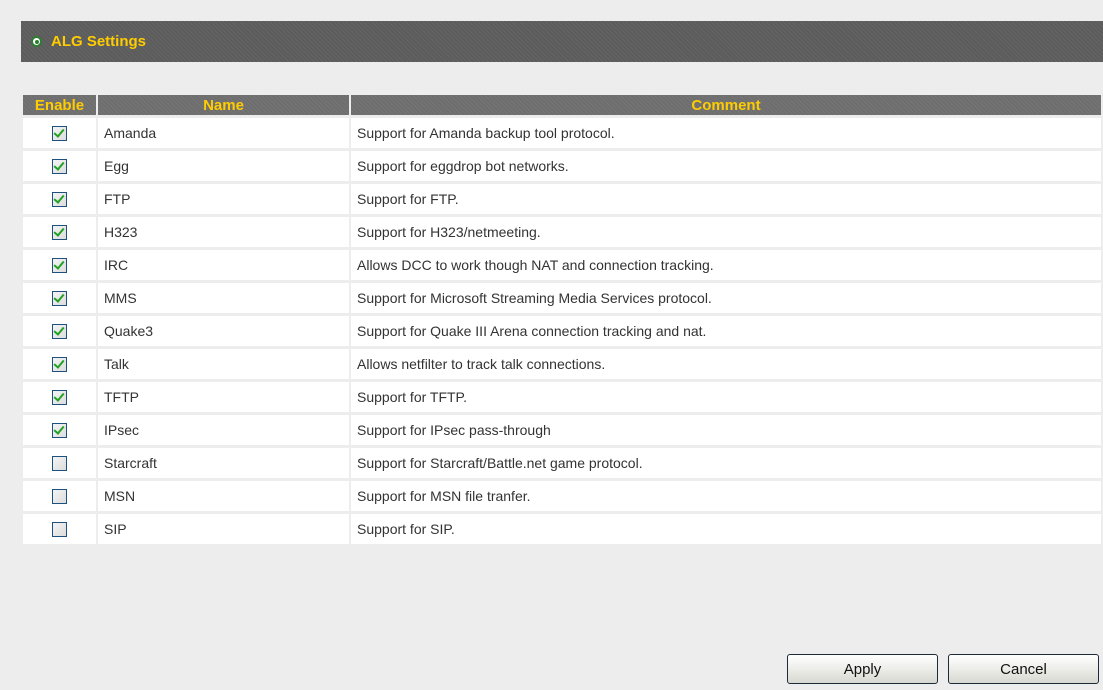 This screenshot has height=690, width=1103. I want to click on name-cell: Talk, so click(223, 364).